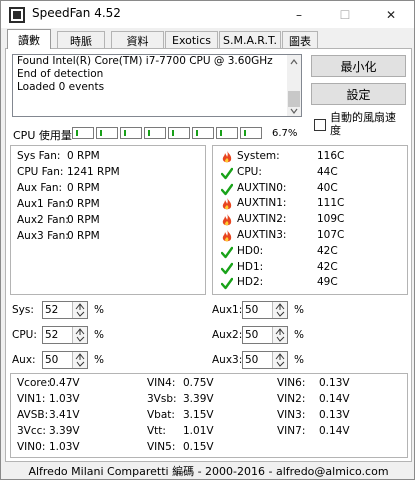  What do you see at coordinates (291, 431) in the screenshot?
I see `voltage-name: VIN7:` at bounding box center [291, 431].